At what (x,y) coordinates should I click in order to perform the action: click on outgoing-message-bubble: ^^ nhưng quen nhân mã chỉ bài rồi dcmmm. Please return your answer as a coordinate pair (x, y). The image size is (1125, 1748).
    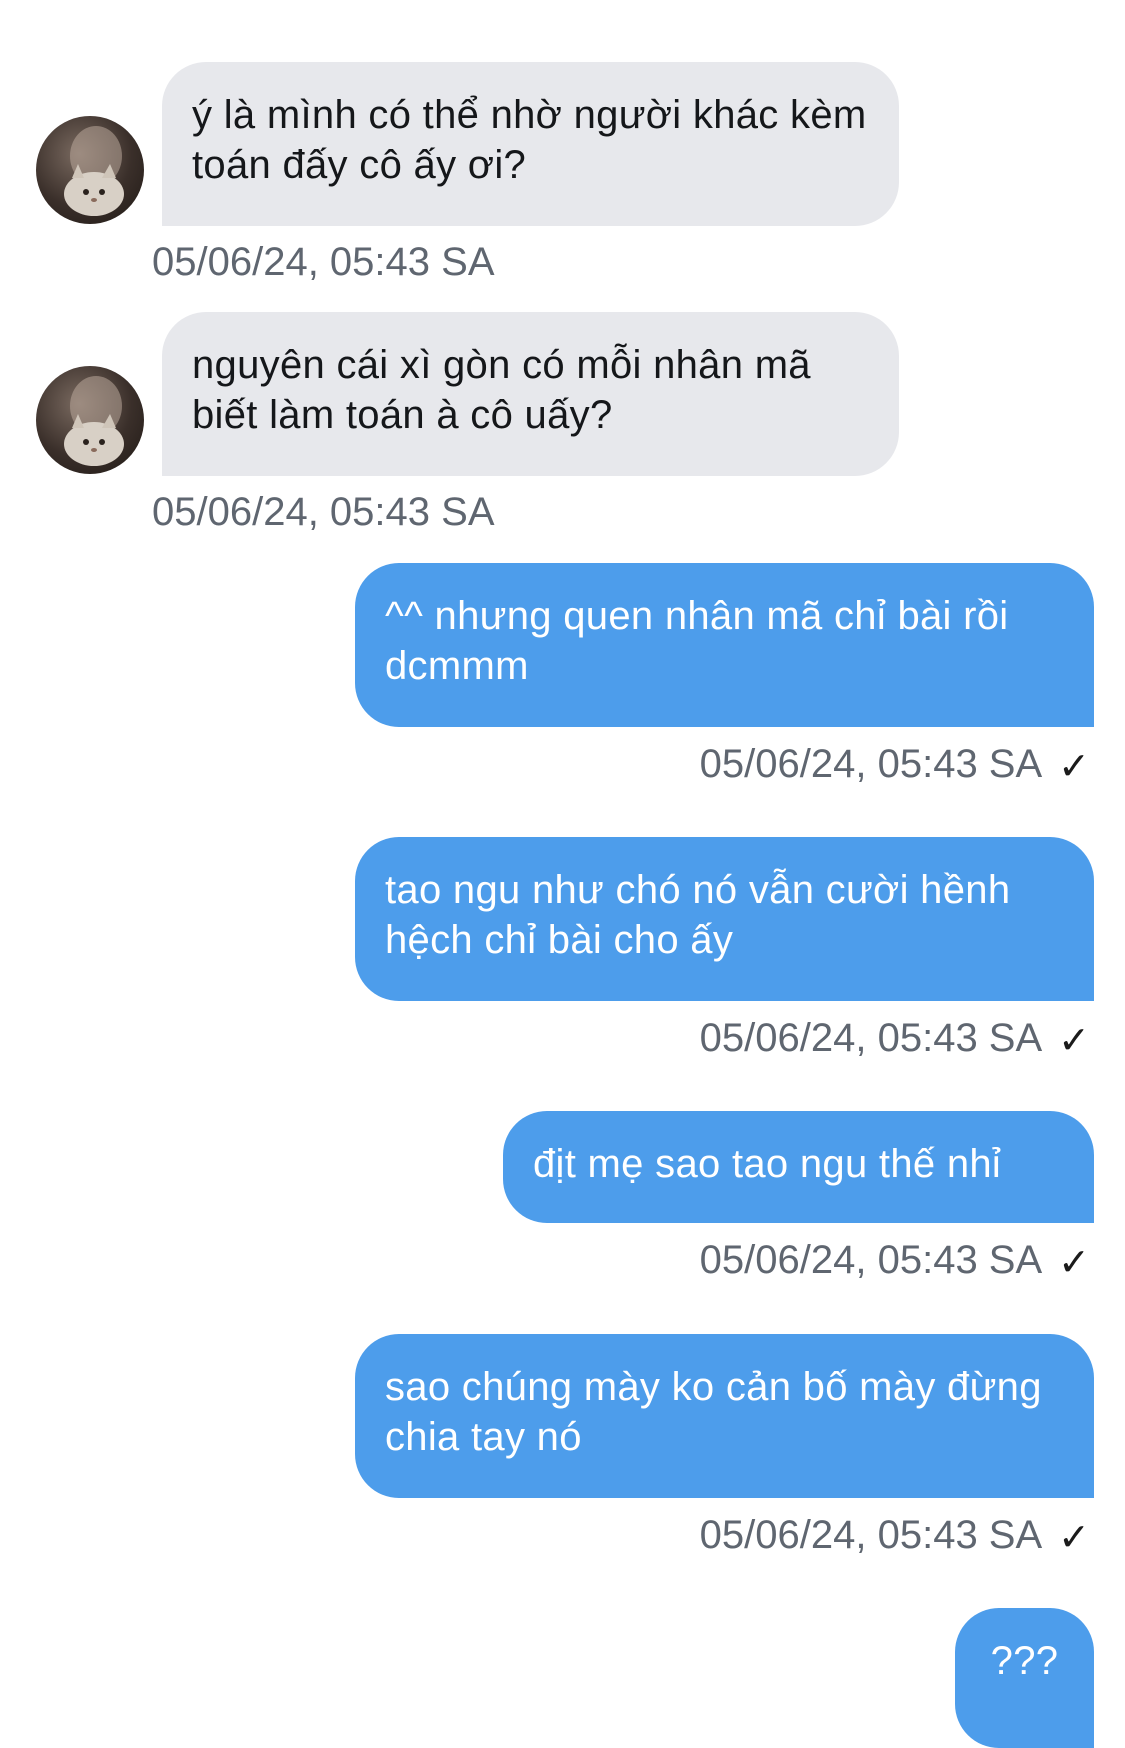
    Looking at the image, I should click on (724, 645).